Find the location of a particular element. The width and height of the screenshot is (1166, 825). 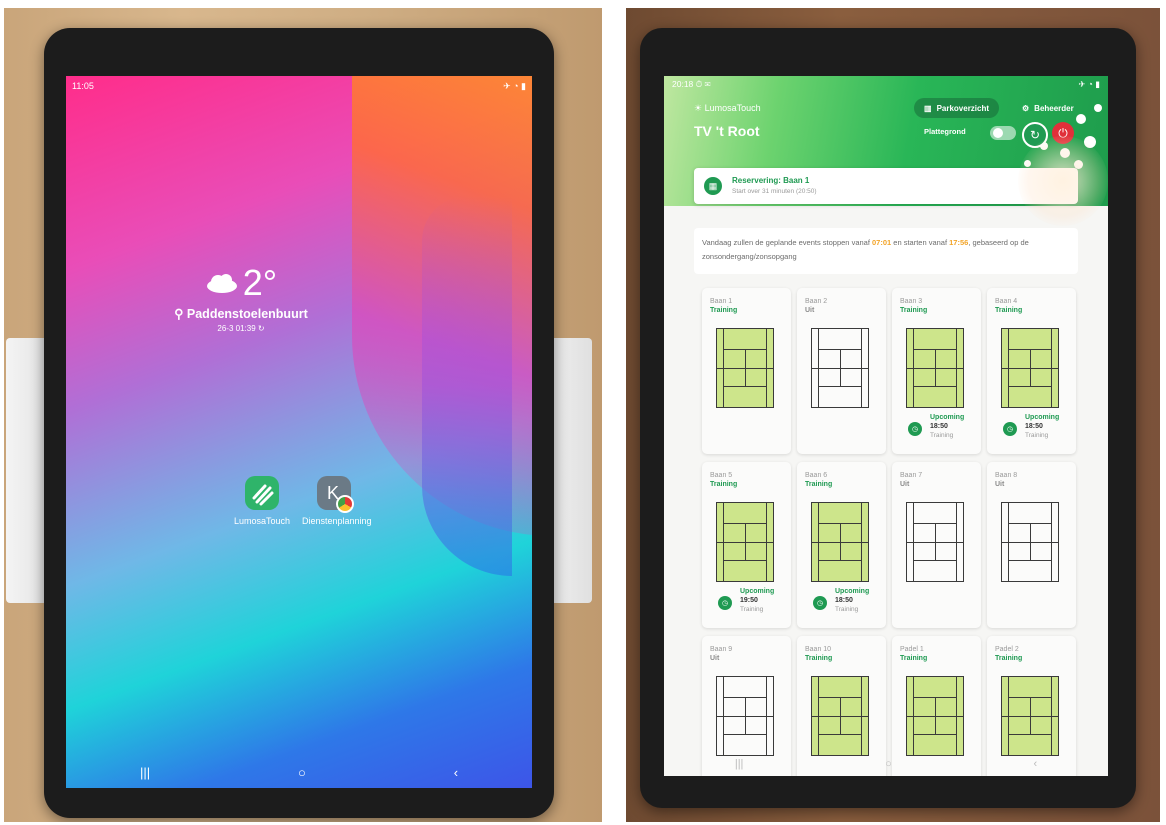

grid-icon: ▥ is located at coordinates (928, 108).